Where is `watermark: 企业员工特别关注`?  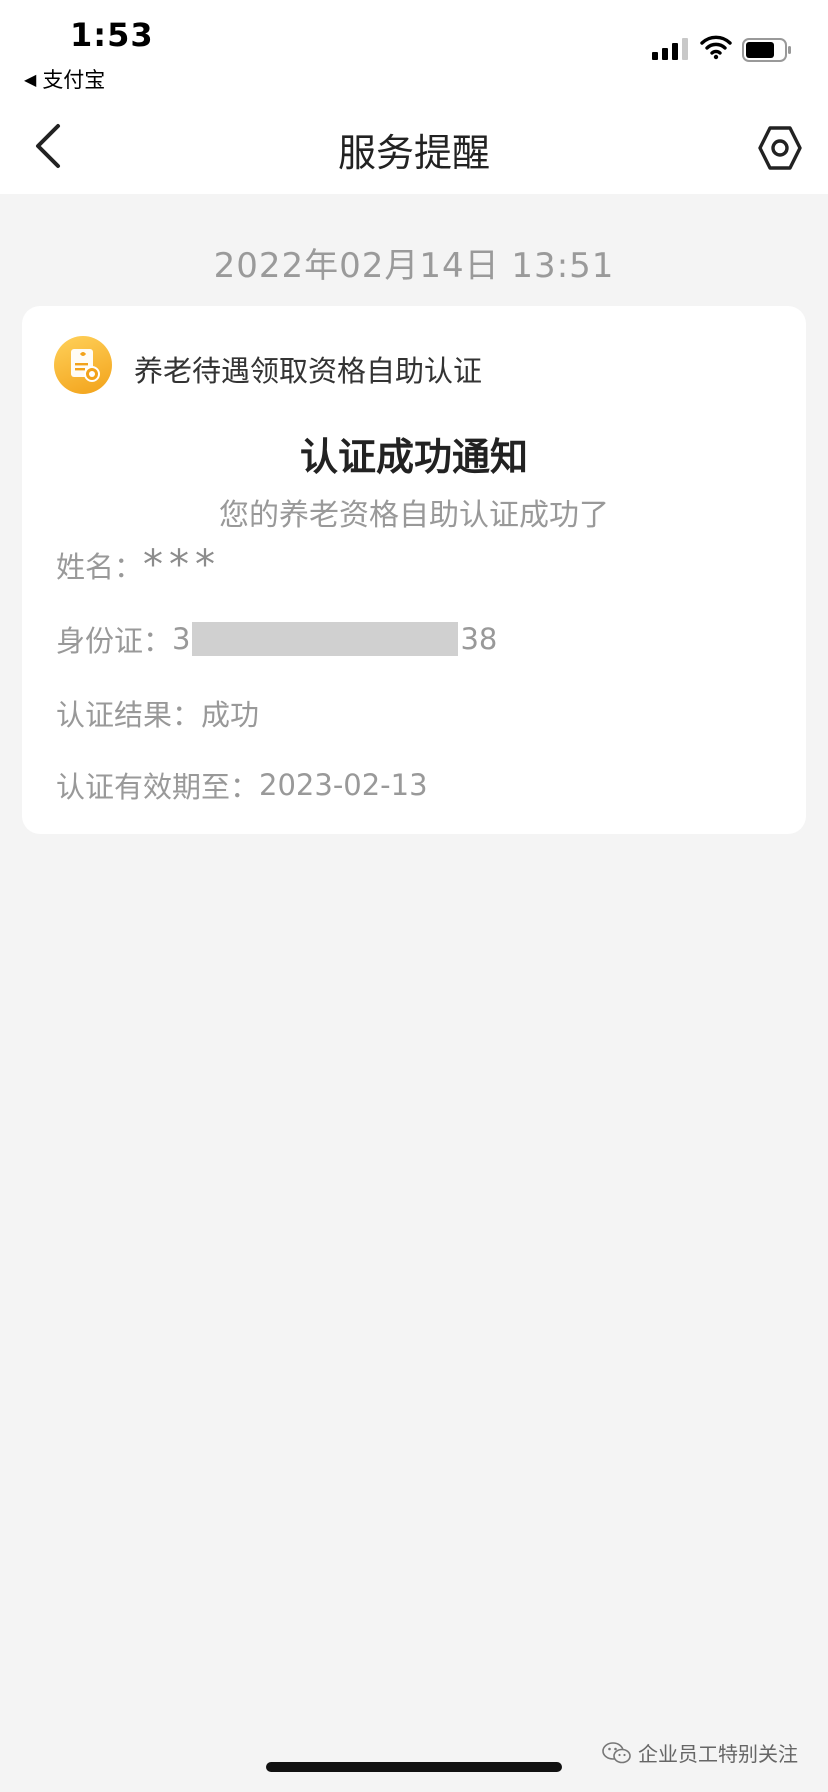 watermark: 企业员工特别关注 is located at coordinates (700, 1752).